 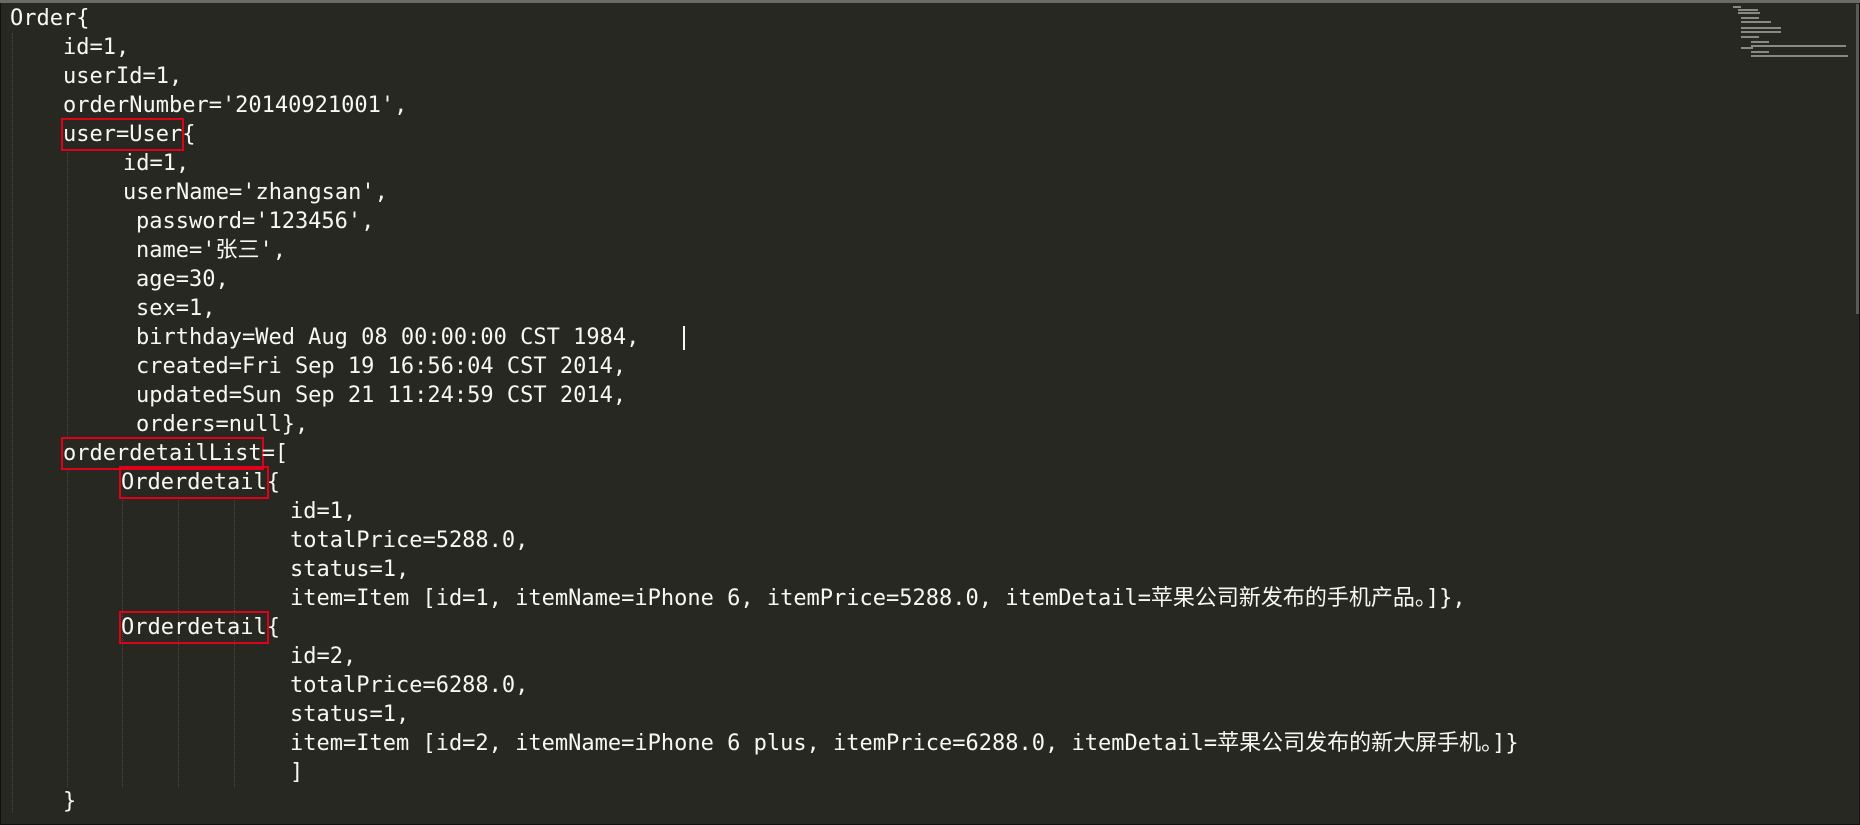 What do you see at coordinates (182, 279) in the screenshot?
I see `code-text: age=30,` at bounding box center [182, 279].